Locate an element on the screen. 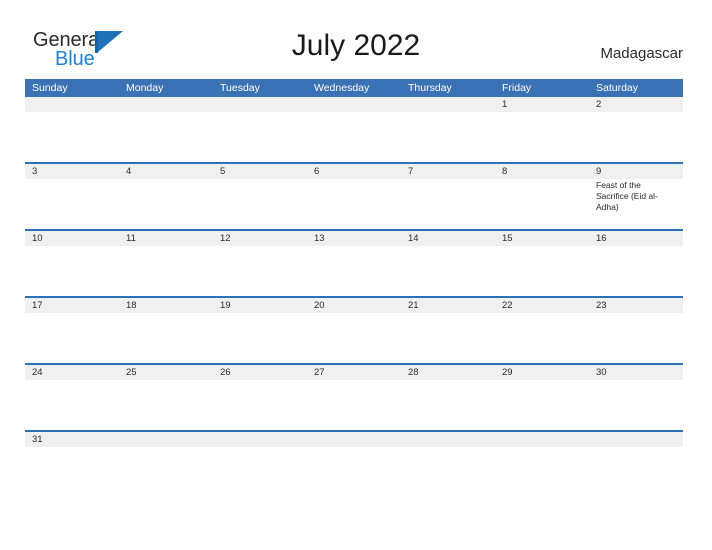  day-cell: 23 is located at coordinates (636, 305).